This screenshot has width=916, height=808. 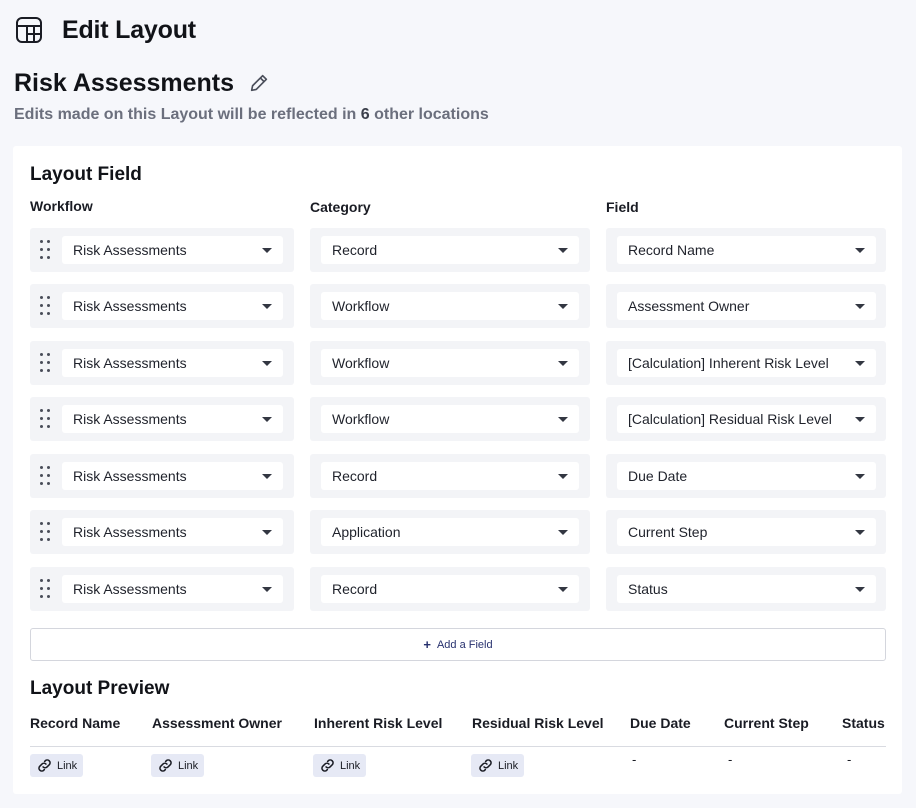 I want to click on preview-column-header: Due Date, so click(x=660, y=723).